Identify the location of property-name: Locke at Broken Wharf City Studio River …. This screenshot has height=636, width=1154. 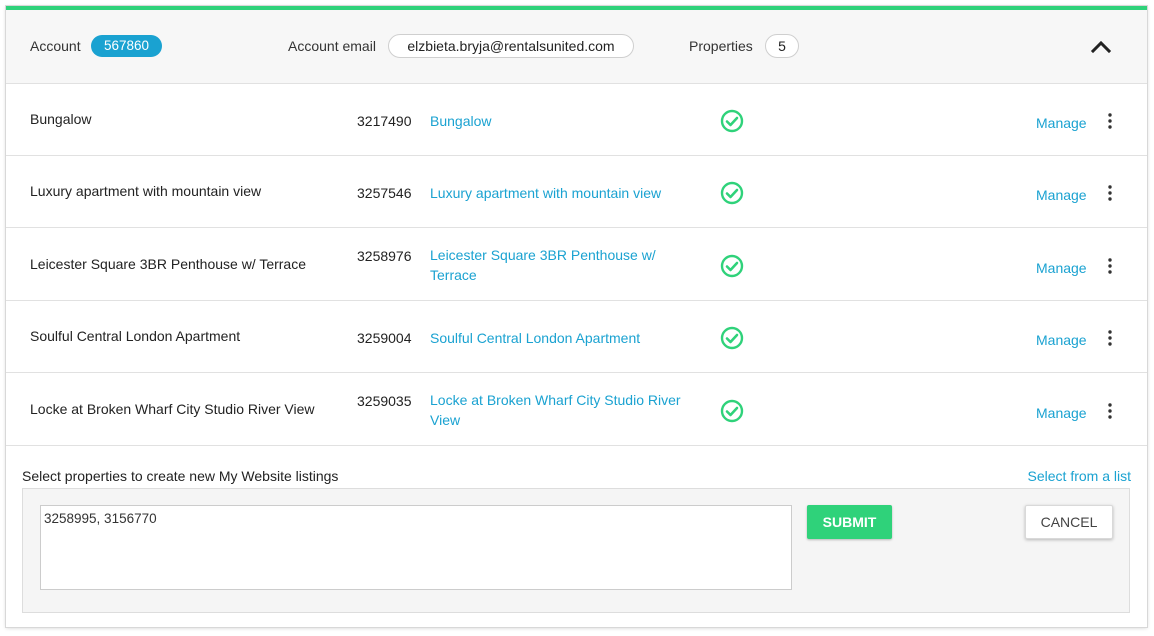
(172, 409).